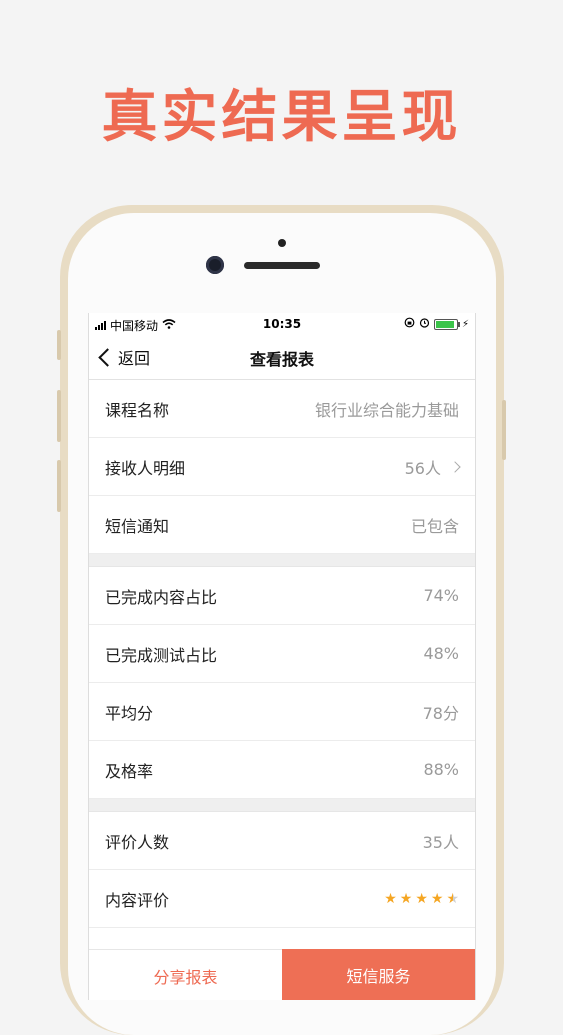 Image resolution: width=563 pixels, height=1035 pixels. I want to click on navigation-bar: 返回 查看报表, so click(282, 357).